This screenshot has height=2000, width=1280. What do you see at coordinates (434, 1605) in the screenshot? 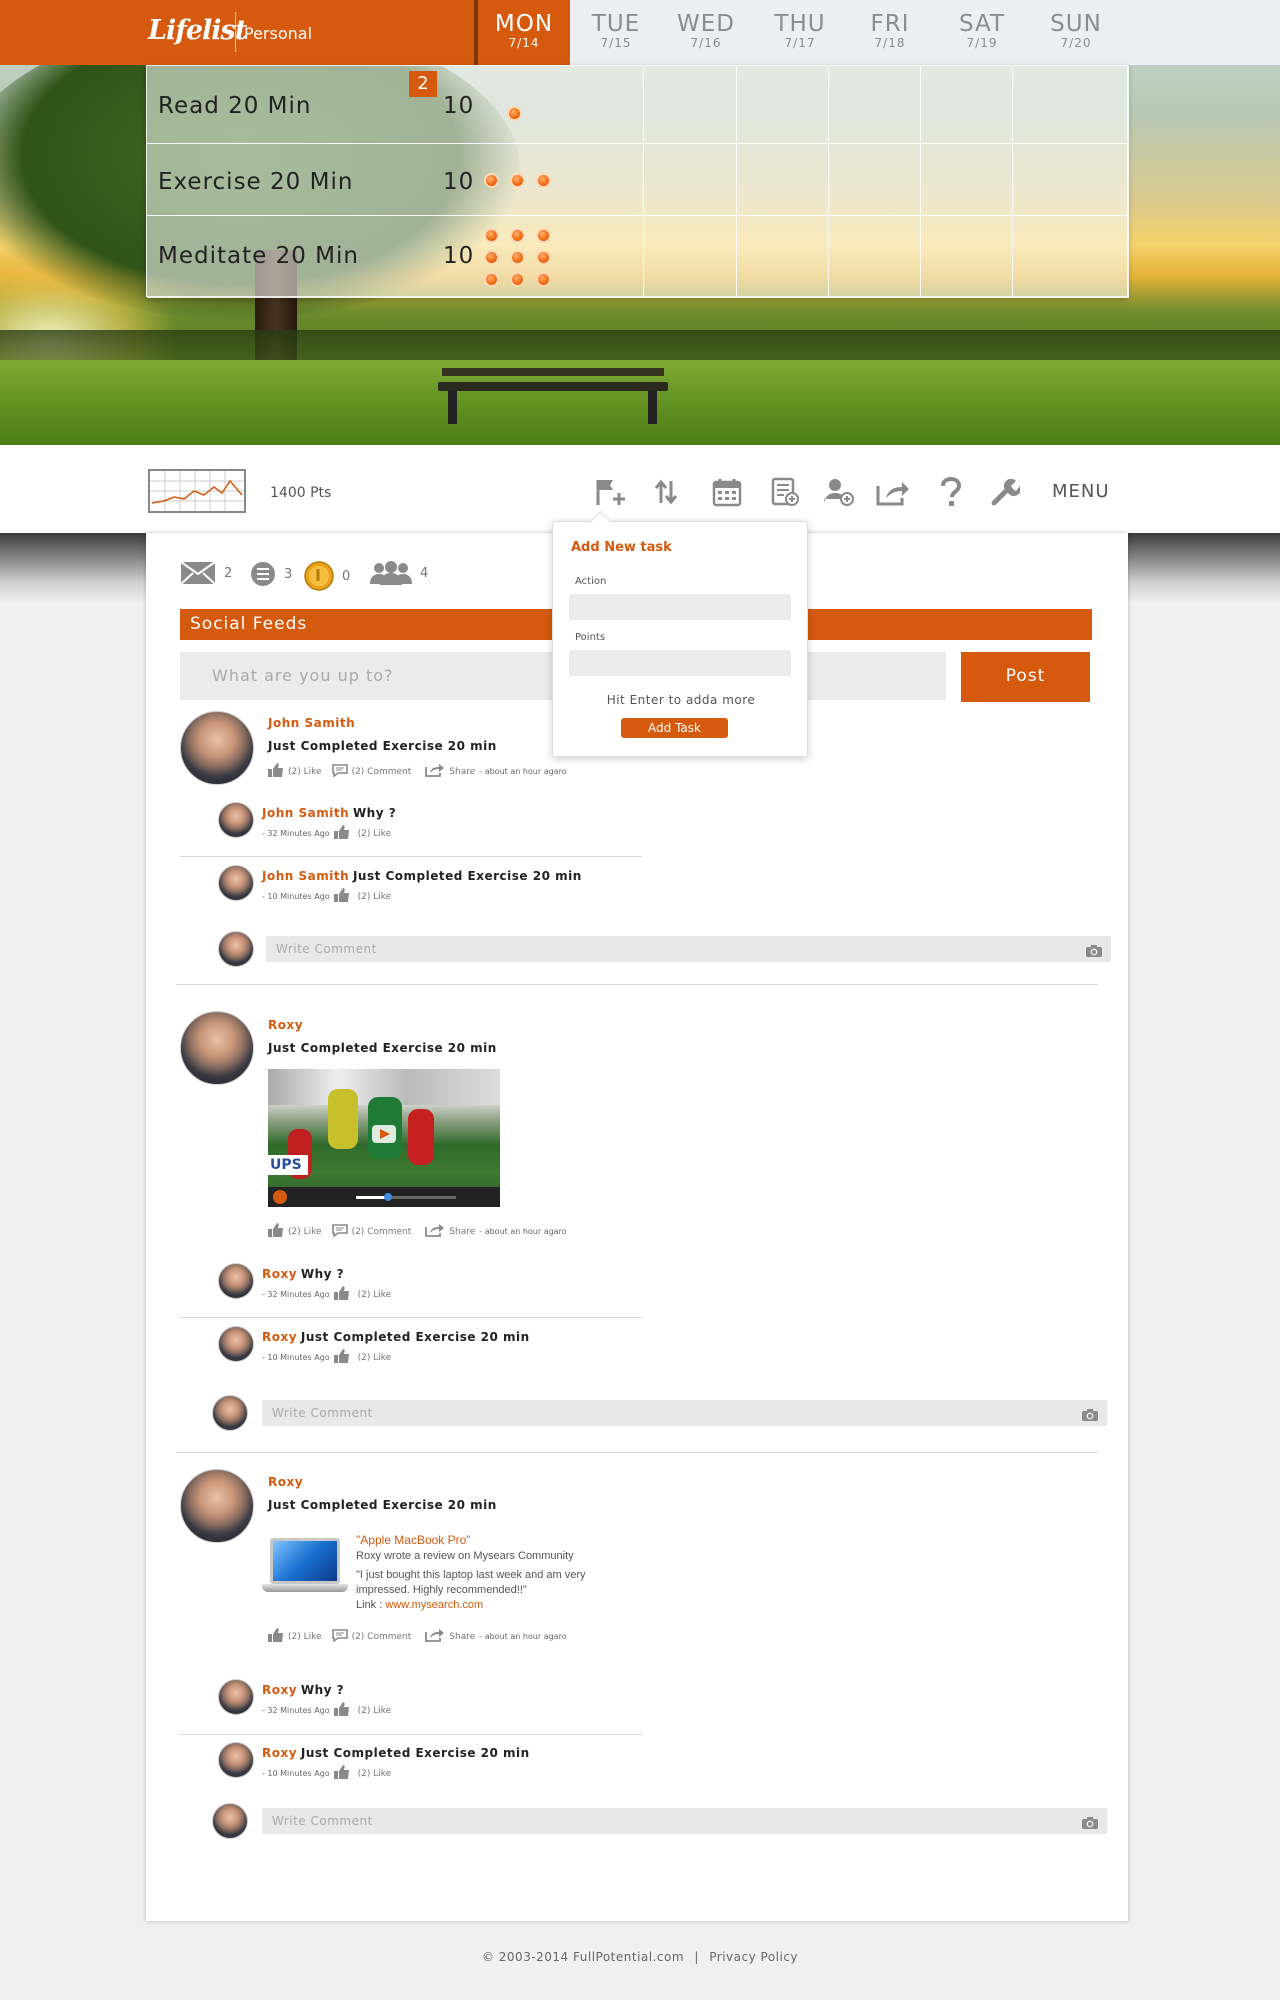
I see `review-link: www.mysearch.com` at bounding box center [434, 1605].